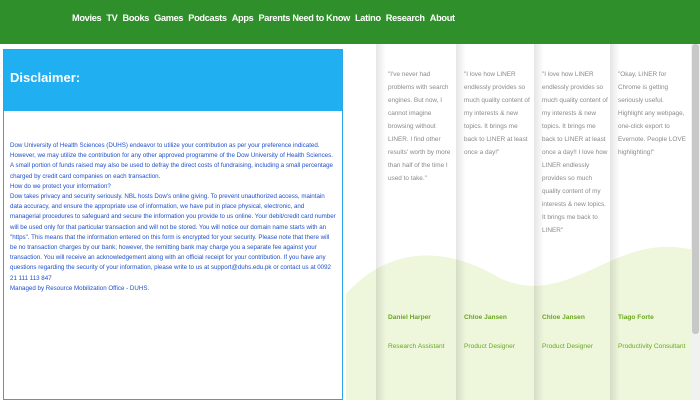 This screenshot has height=400, width=700. What do you see at coordinates (409, 317) in the screenshot?
I see `testimonial-author: Daniel Harper` at bounding box center [409, 317].